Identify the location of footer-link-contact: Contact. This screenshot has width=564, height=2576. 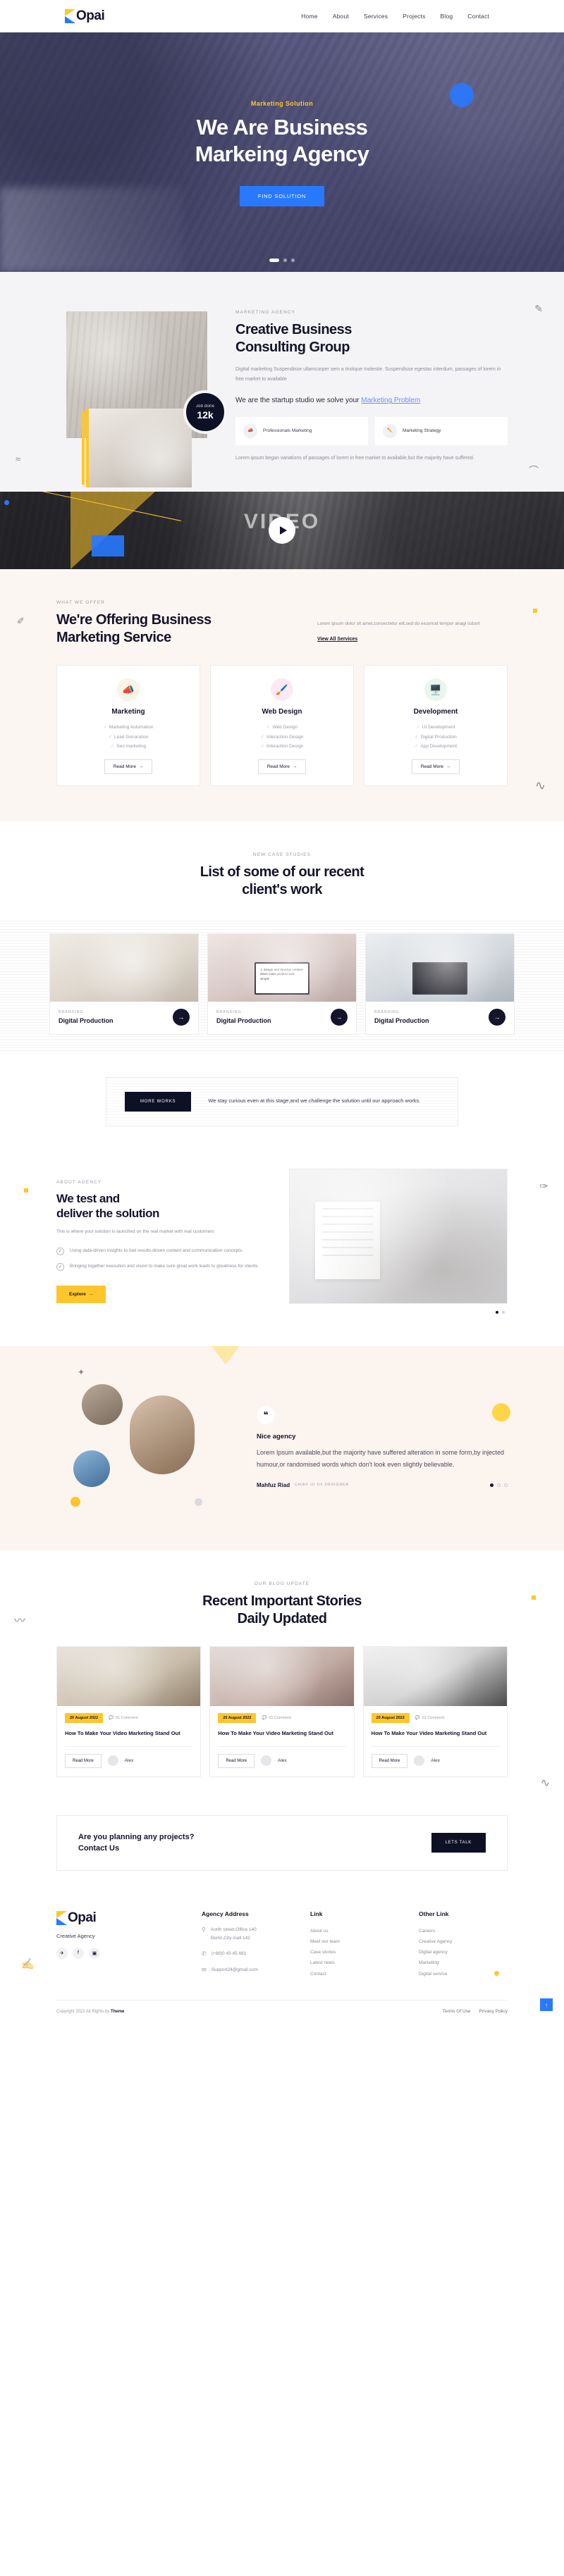
(354, 1974).